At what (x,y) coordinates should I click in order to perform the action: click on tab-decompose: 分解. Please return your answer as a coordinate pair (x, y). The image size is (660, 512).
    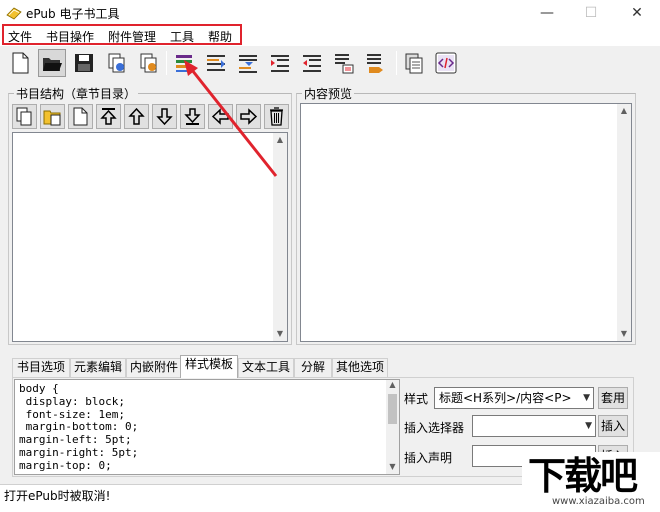
    Looking at the image, I should click on (313, 367).